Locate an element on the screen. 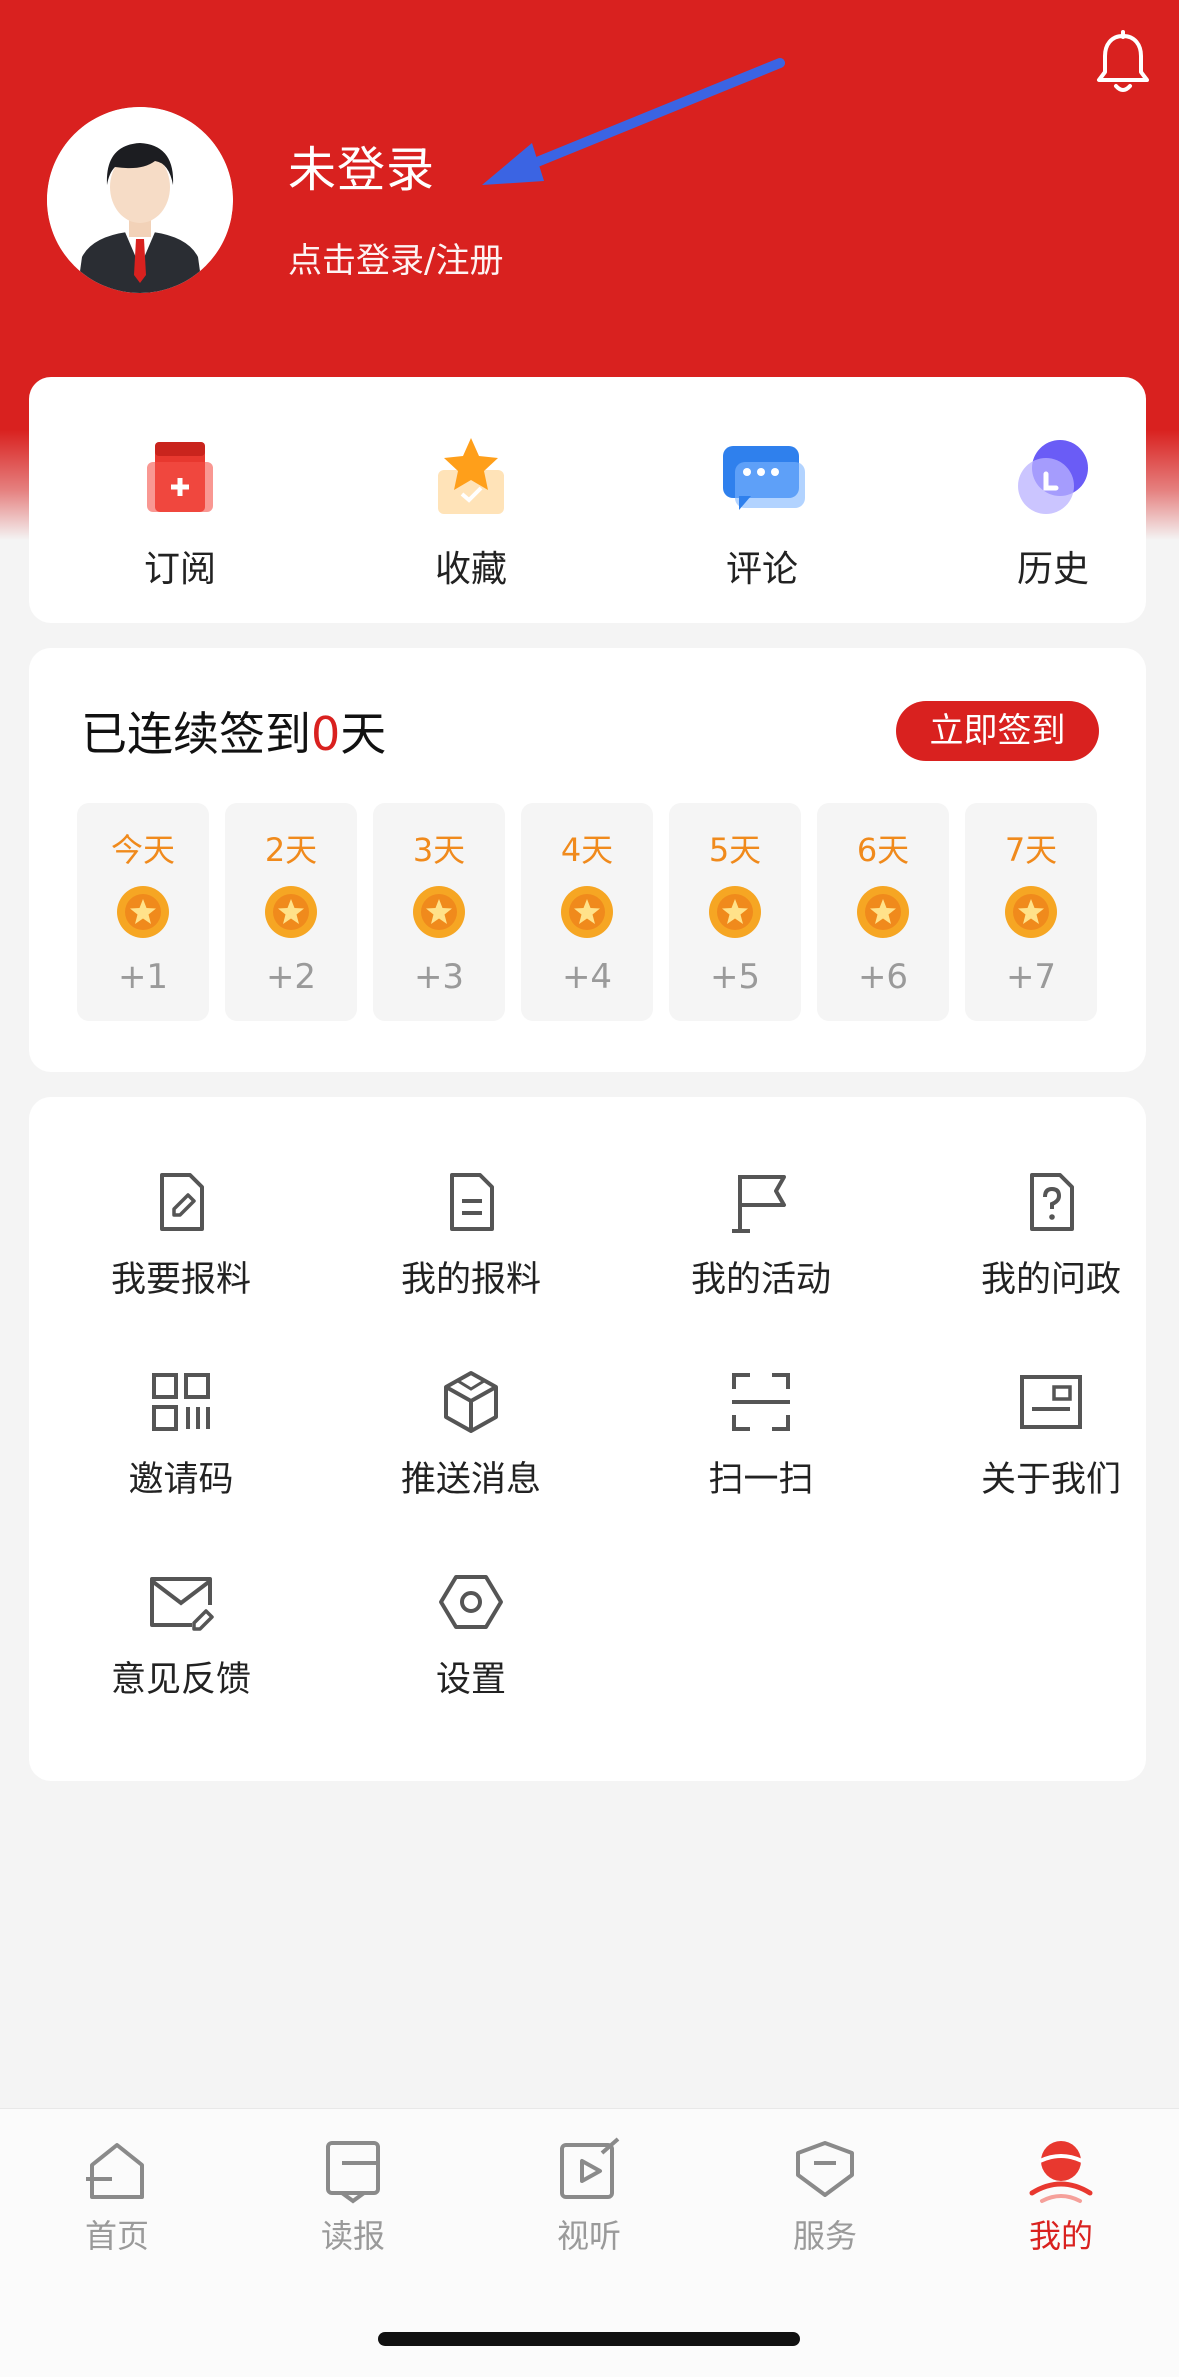 This screenshot has width=1179, height=2377. tab-newspaper-label: 读报 is located at coordinates (352, 2236).